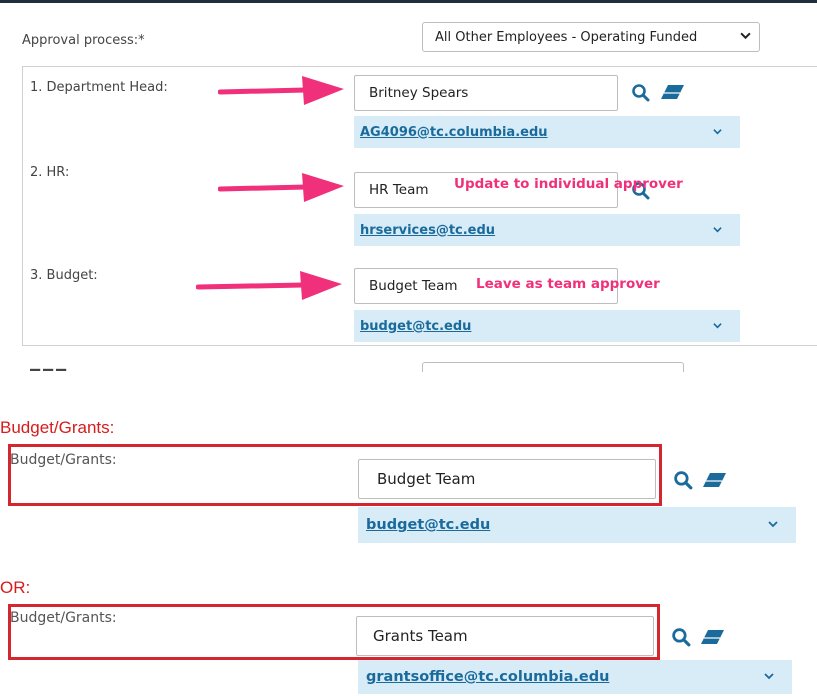 The width and height of the screenshot is (817, 696). I want to click on hr-annotation: Update to individual approver, so click(568, 184).